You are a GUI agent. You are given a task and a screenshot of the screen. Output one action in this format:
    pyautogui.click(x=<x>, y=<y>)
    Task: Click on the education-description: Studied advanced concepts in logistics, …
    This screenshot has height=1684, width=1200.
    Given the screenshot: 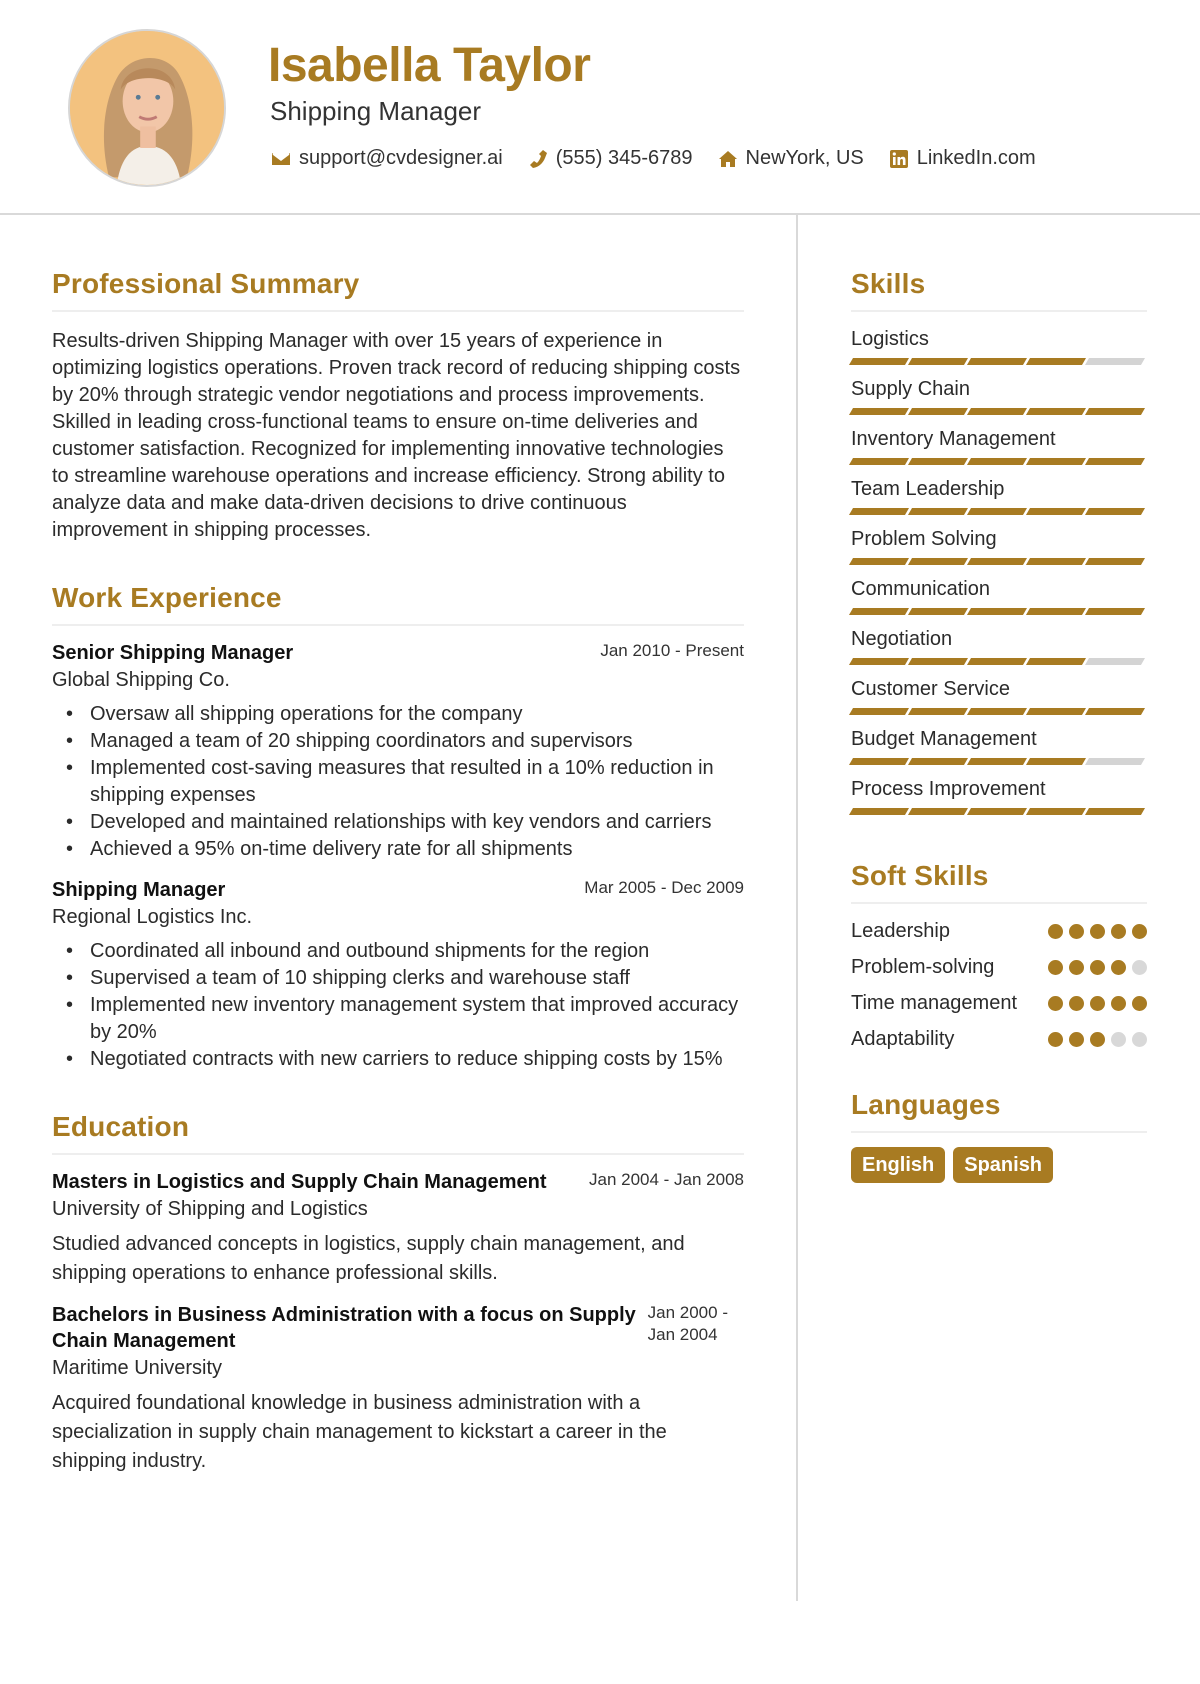 What is the action you would take?
    pyautogui.click(x=368, y=1258)
    